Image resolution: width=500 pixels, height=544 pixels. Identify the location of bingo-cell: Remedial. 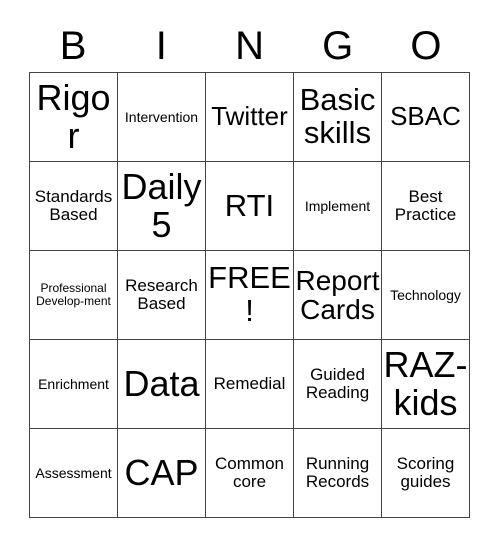
(250, 384).